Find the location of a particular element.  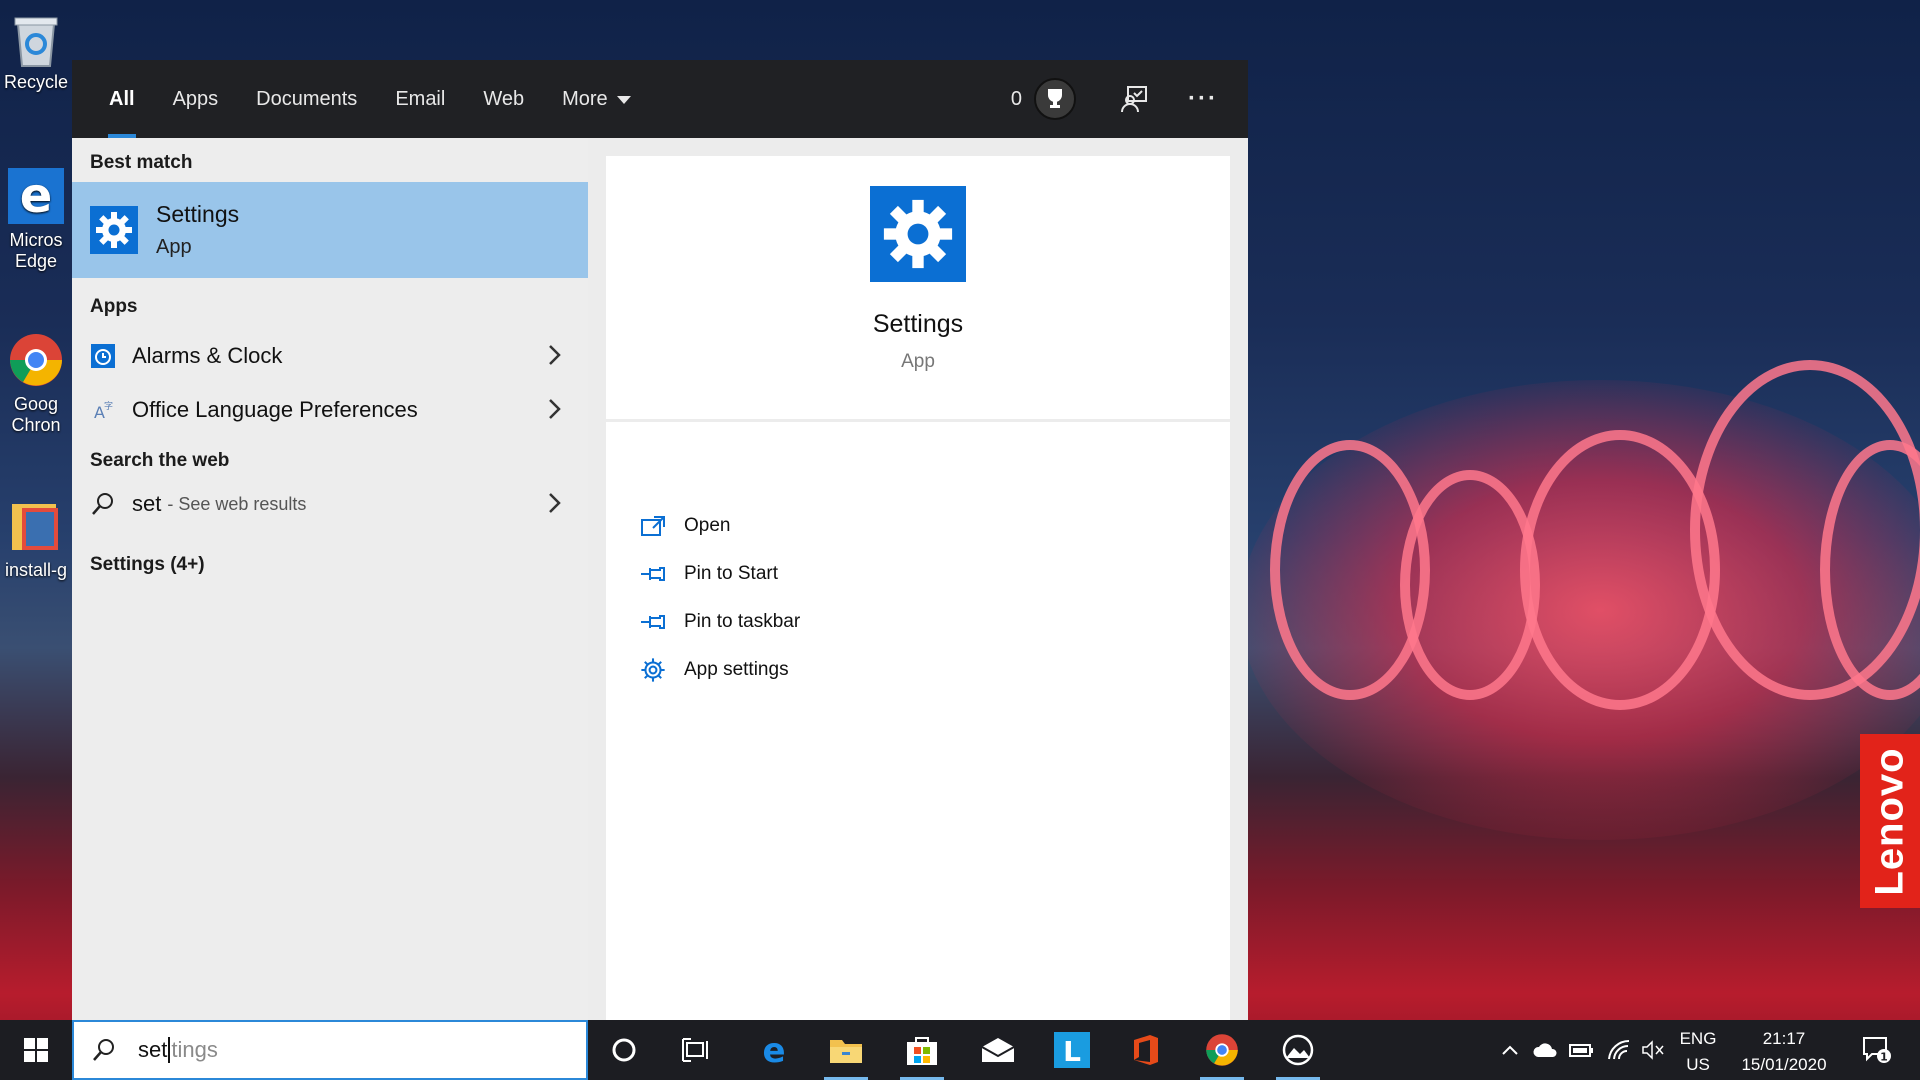

action-center-button: 1 is located at coordinates (1877, 1050).